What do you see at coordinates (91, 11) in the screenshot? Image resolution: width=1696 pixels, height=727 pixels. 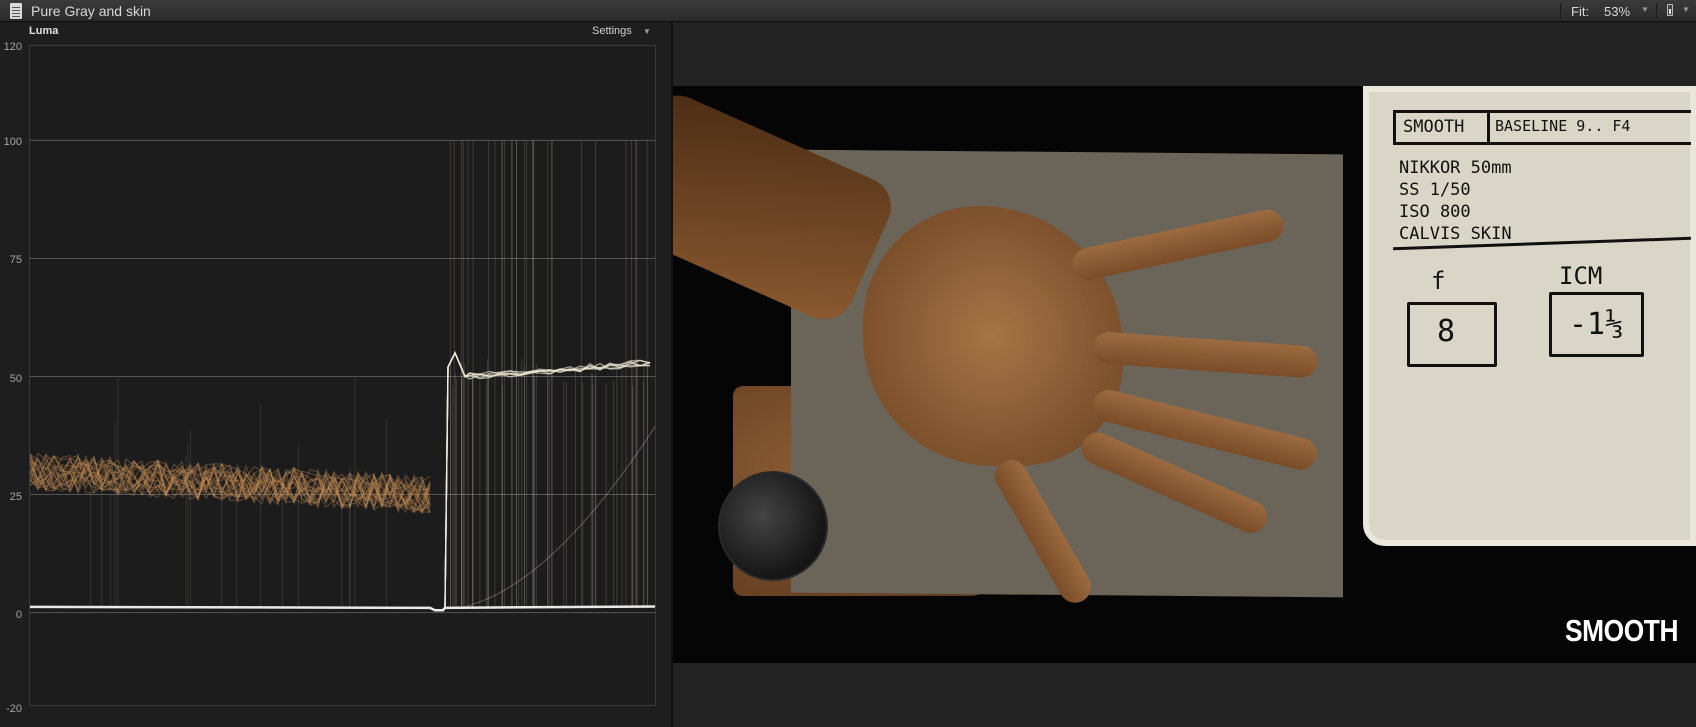 I see `window-title: Pure Gray and skin` at bounding box center [91, 11].